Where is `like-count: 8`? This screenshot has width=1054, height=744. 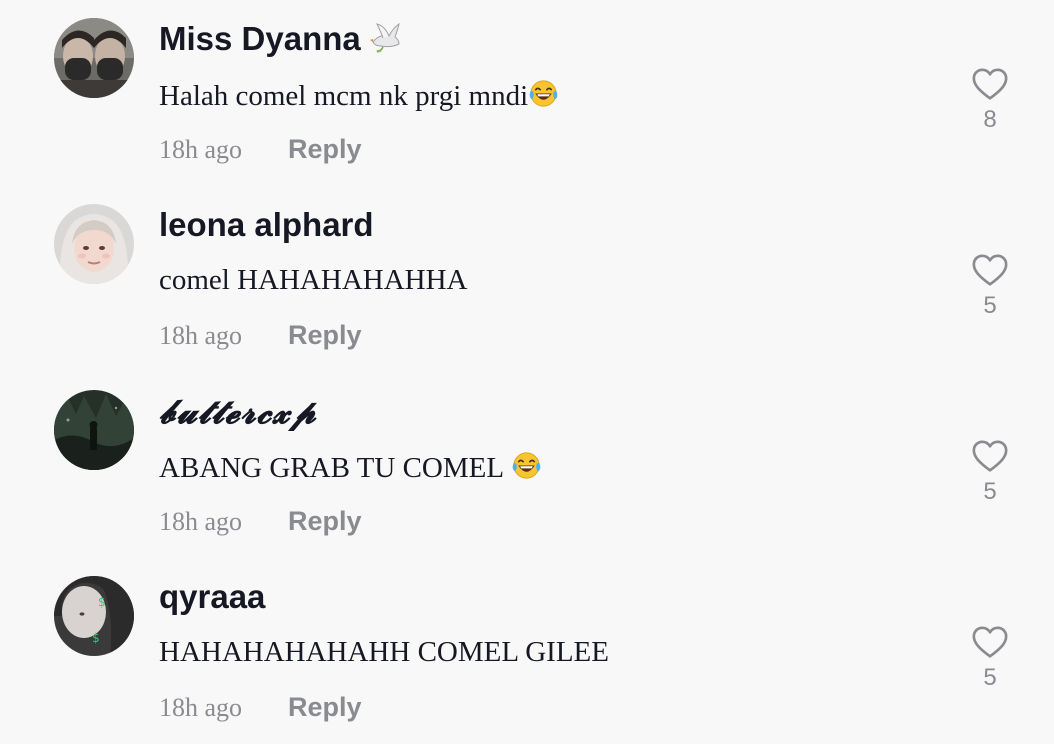
like-count: 8 is located at coordinates (990, 119).